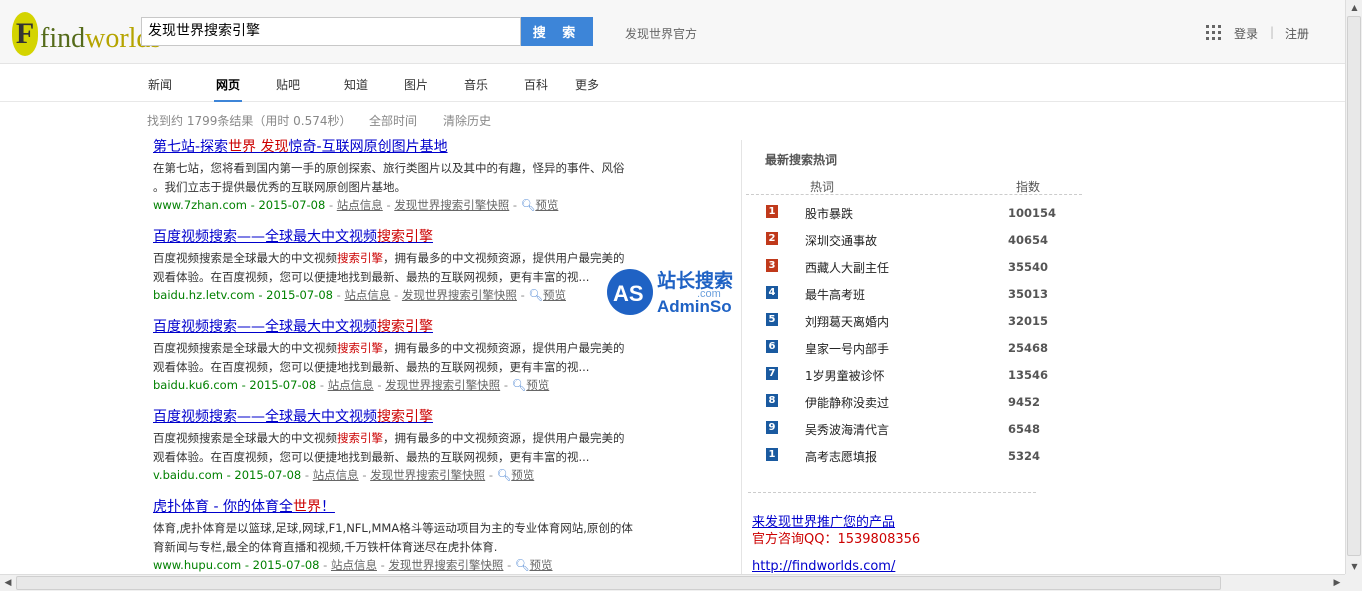  I want to click on hot-keyword: 最牛高考班, so click(835, 294).